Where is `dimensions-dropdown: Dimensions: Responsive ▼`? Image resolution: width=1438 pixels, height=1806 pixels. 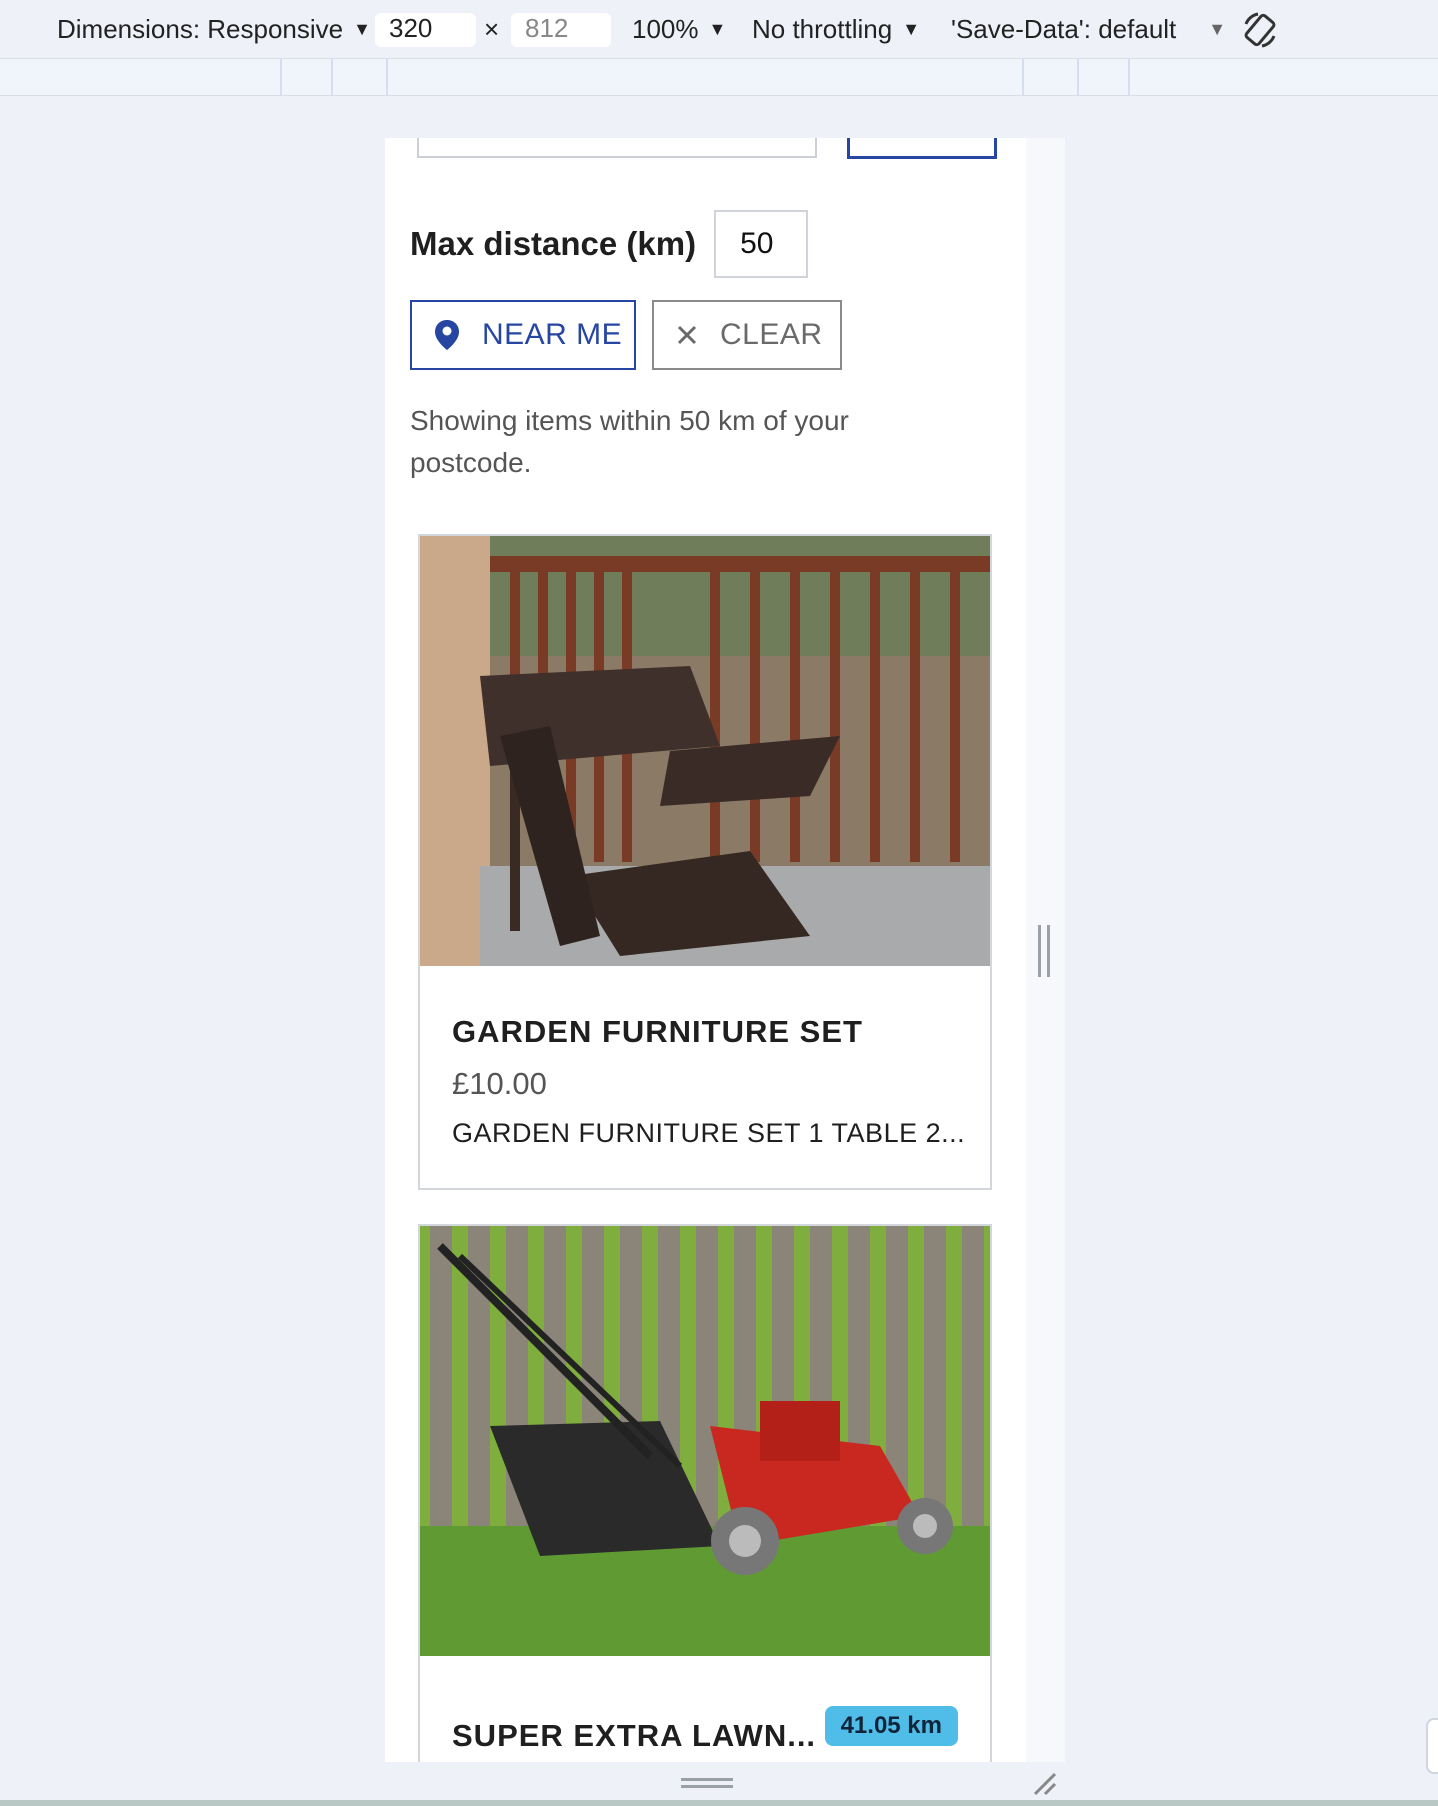
dimensions-dropdown: Dimensions: Responsive ▼ is located at coordinates (214, 29).